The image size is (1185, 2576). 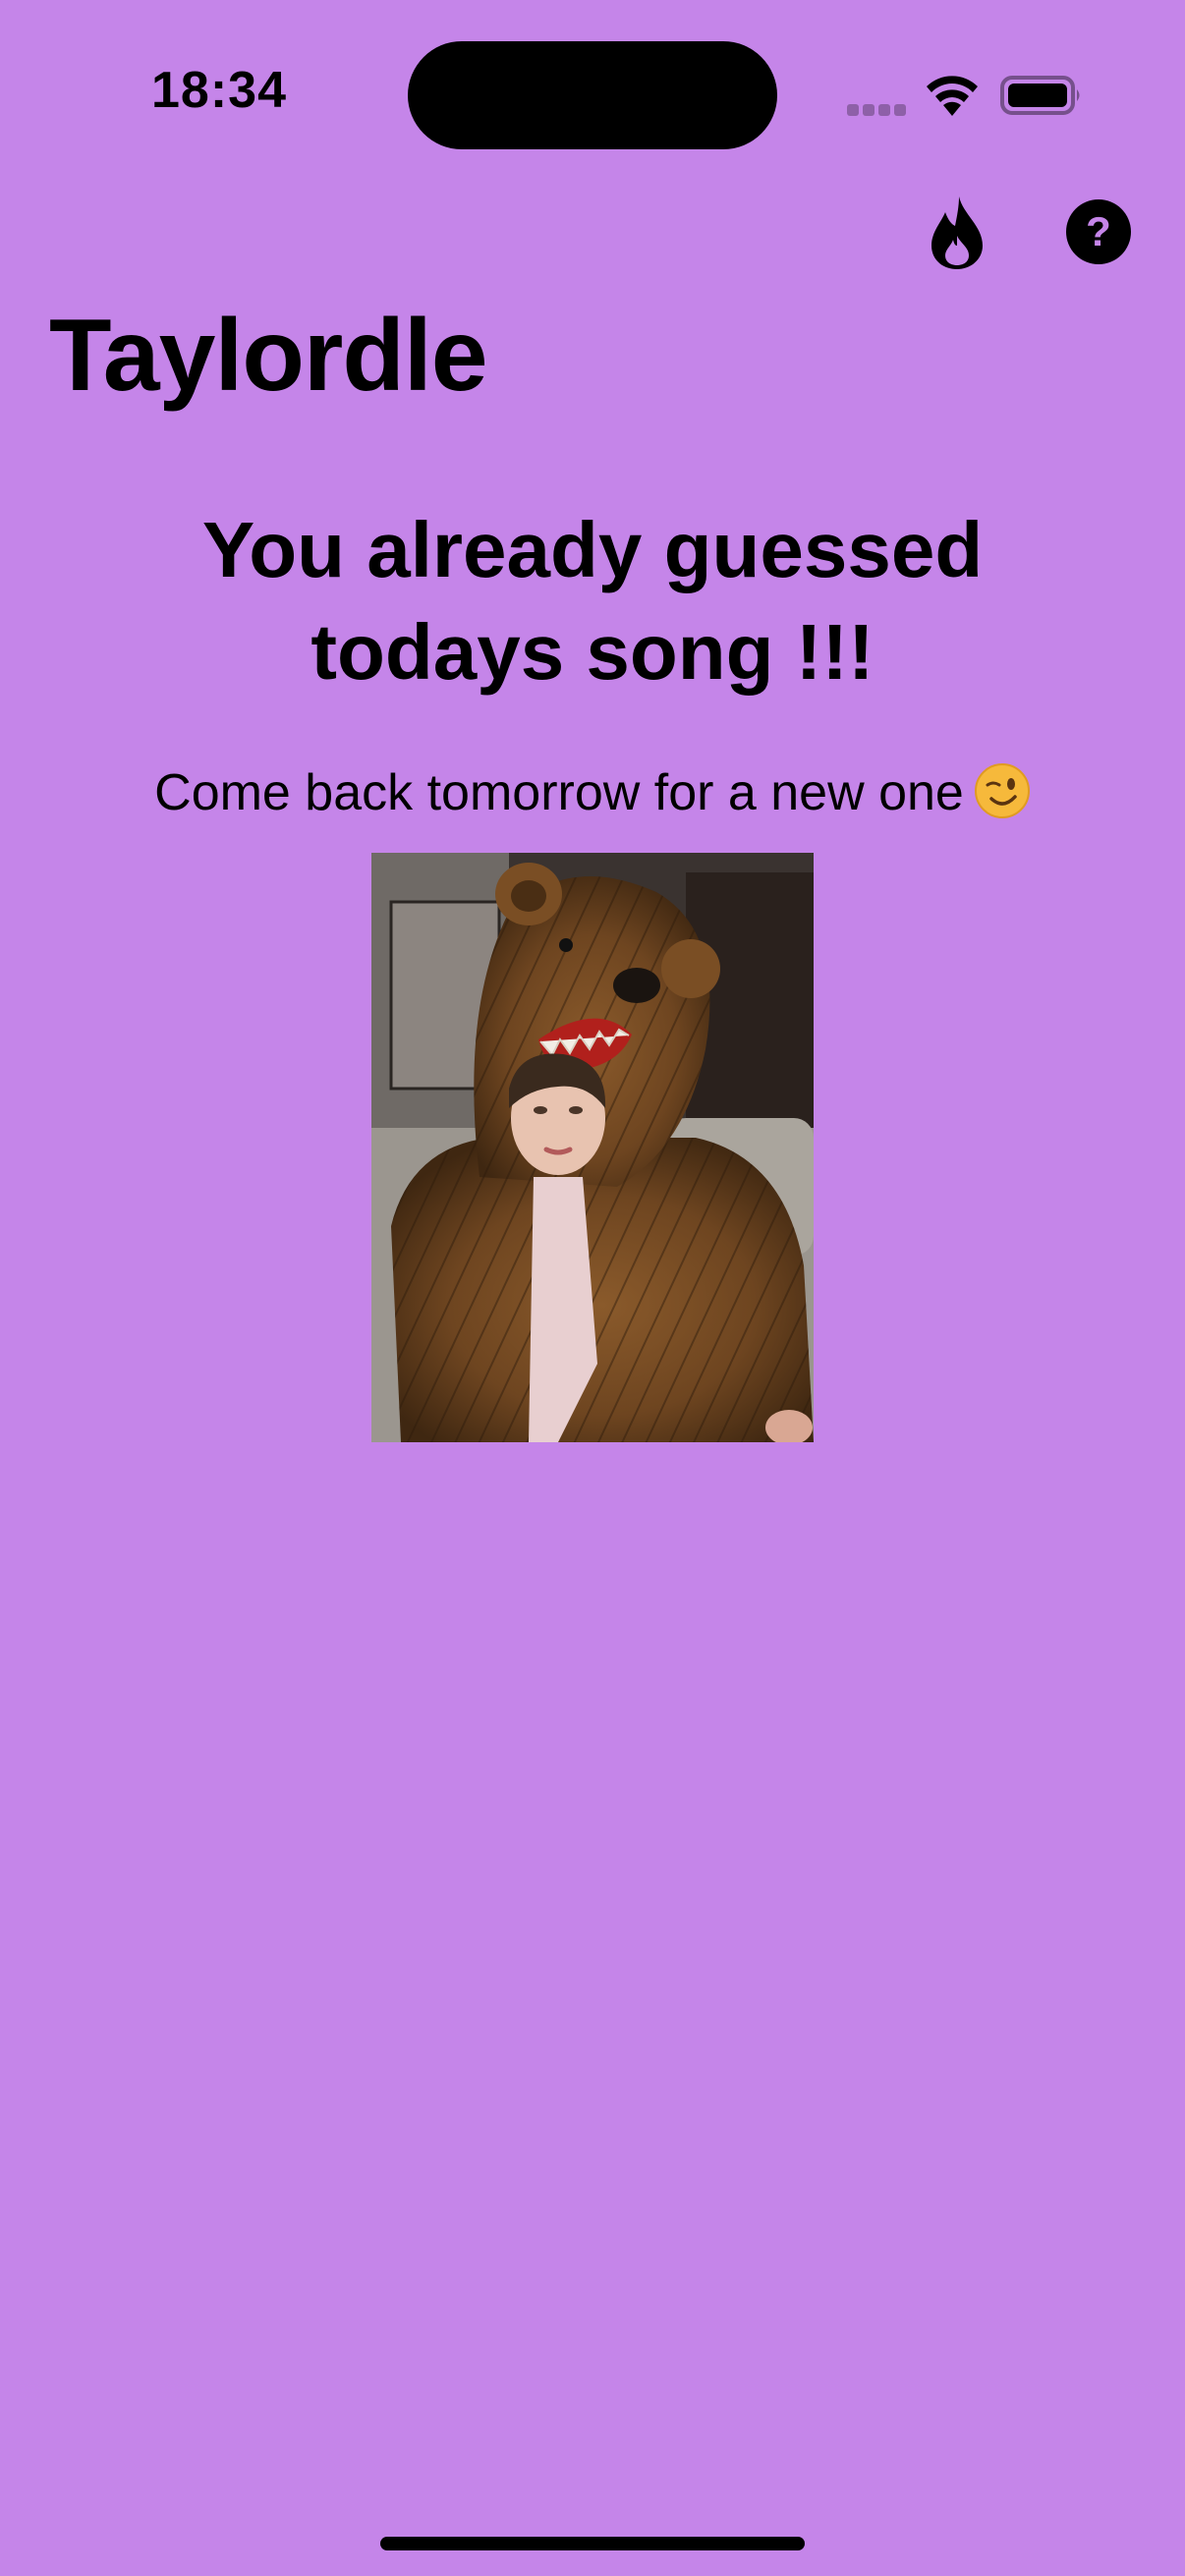 I want to click on status-bar: 18:34, so click(x=592, y=98).